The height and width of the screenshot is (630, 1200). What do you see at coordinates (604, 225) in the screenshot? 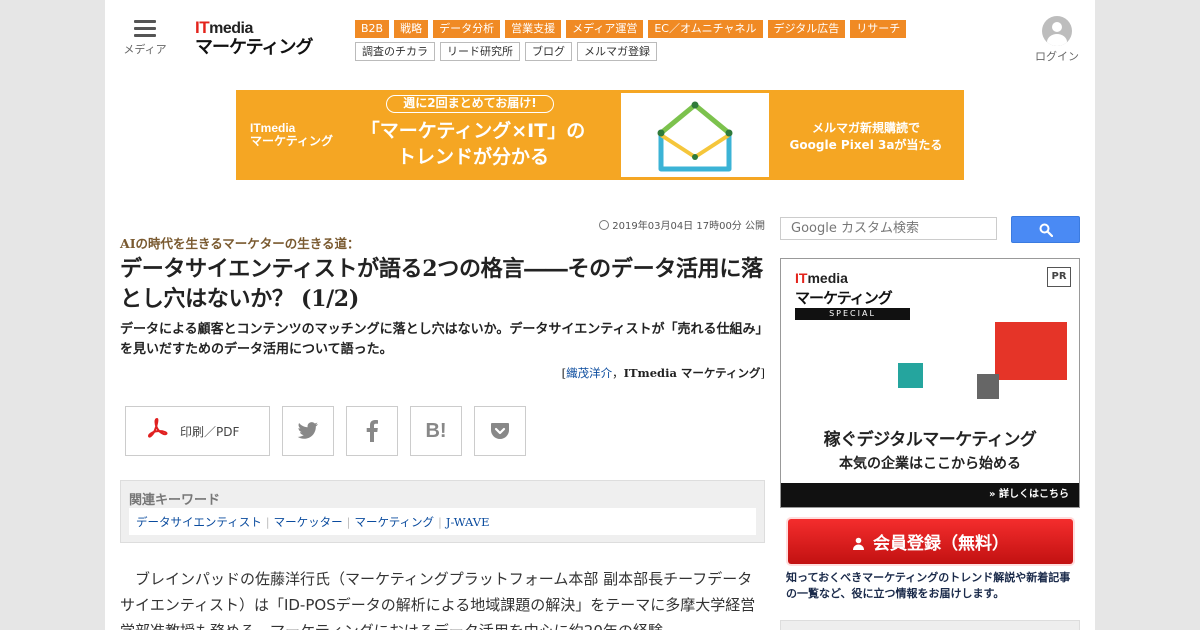
I see `clock-icon` at bounding box center [604, 225].